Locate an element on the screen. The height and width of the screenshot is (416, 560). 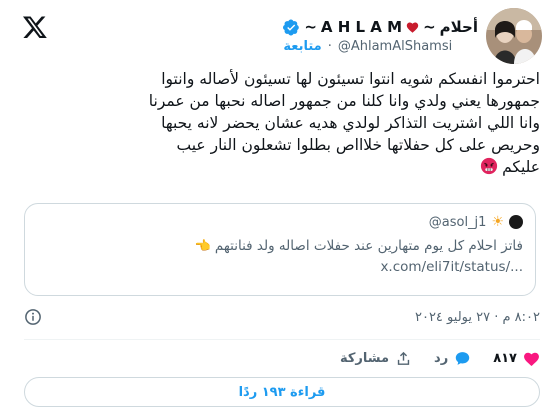
reply-button: رد is located at coordinates (452, 358).